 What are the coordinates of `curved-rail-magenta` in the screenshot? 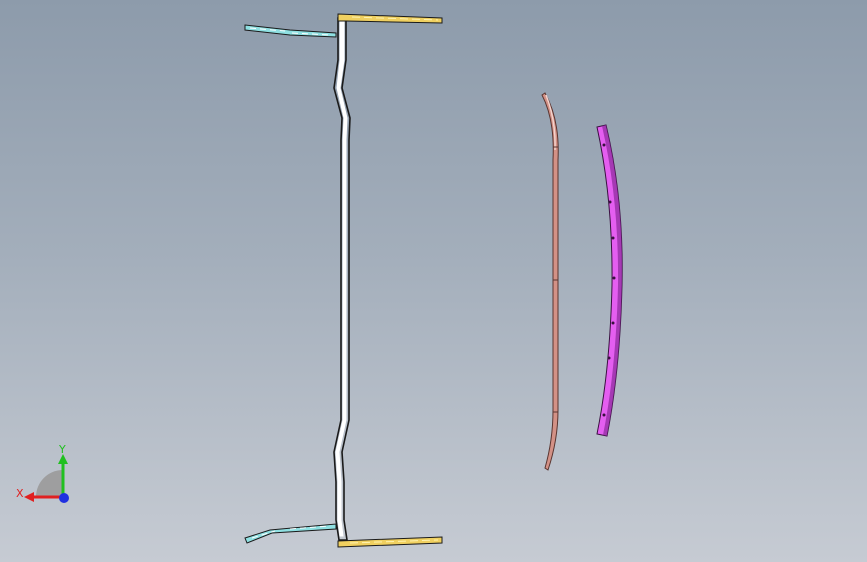 It's located at (609, 280).